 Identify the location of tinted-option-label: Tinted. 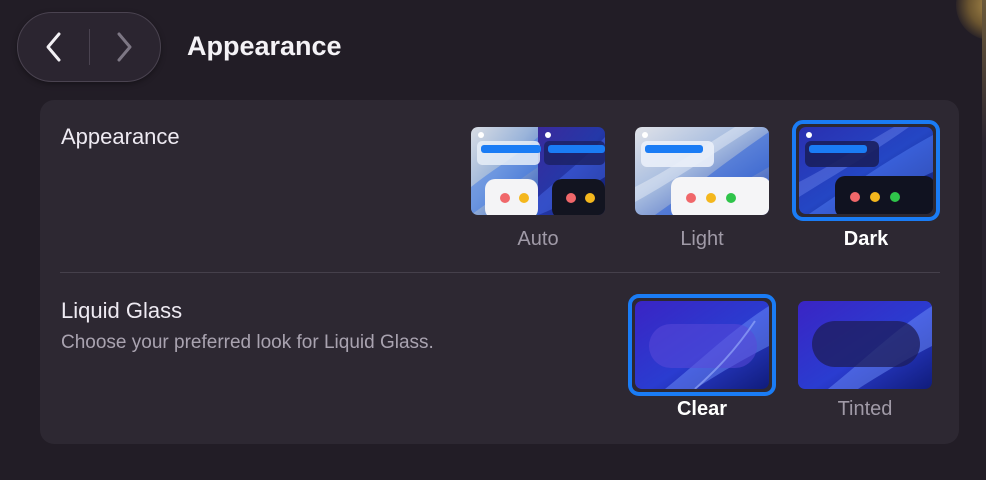
(865, 409).